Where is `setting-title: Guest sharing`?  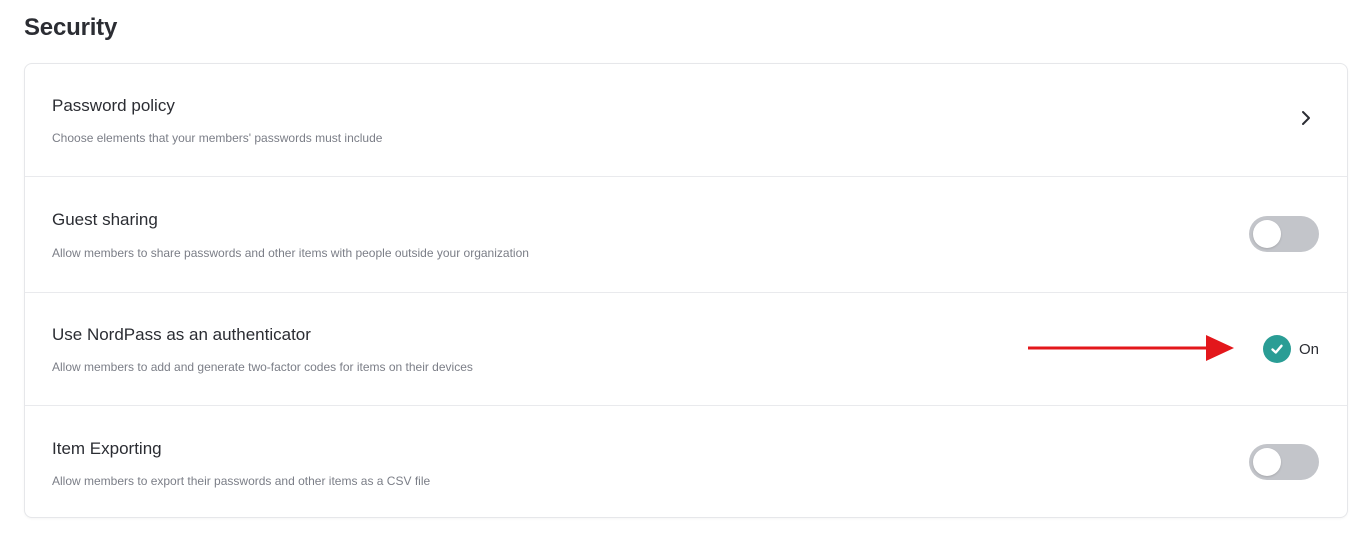 setting-title: Guest sharing is located at coordinates (105, 219).